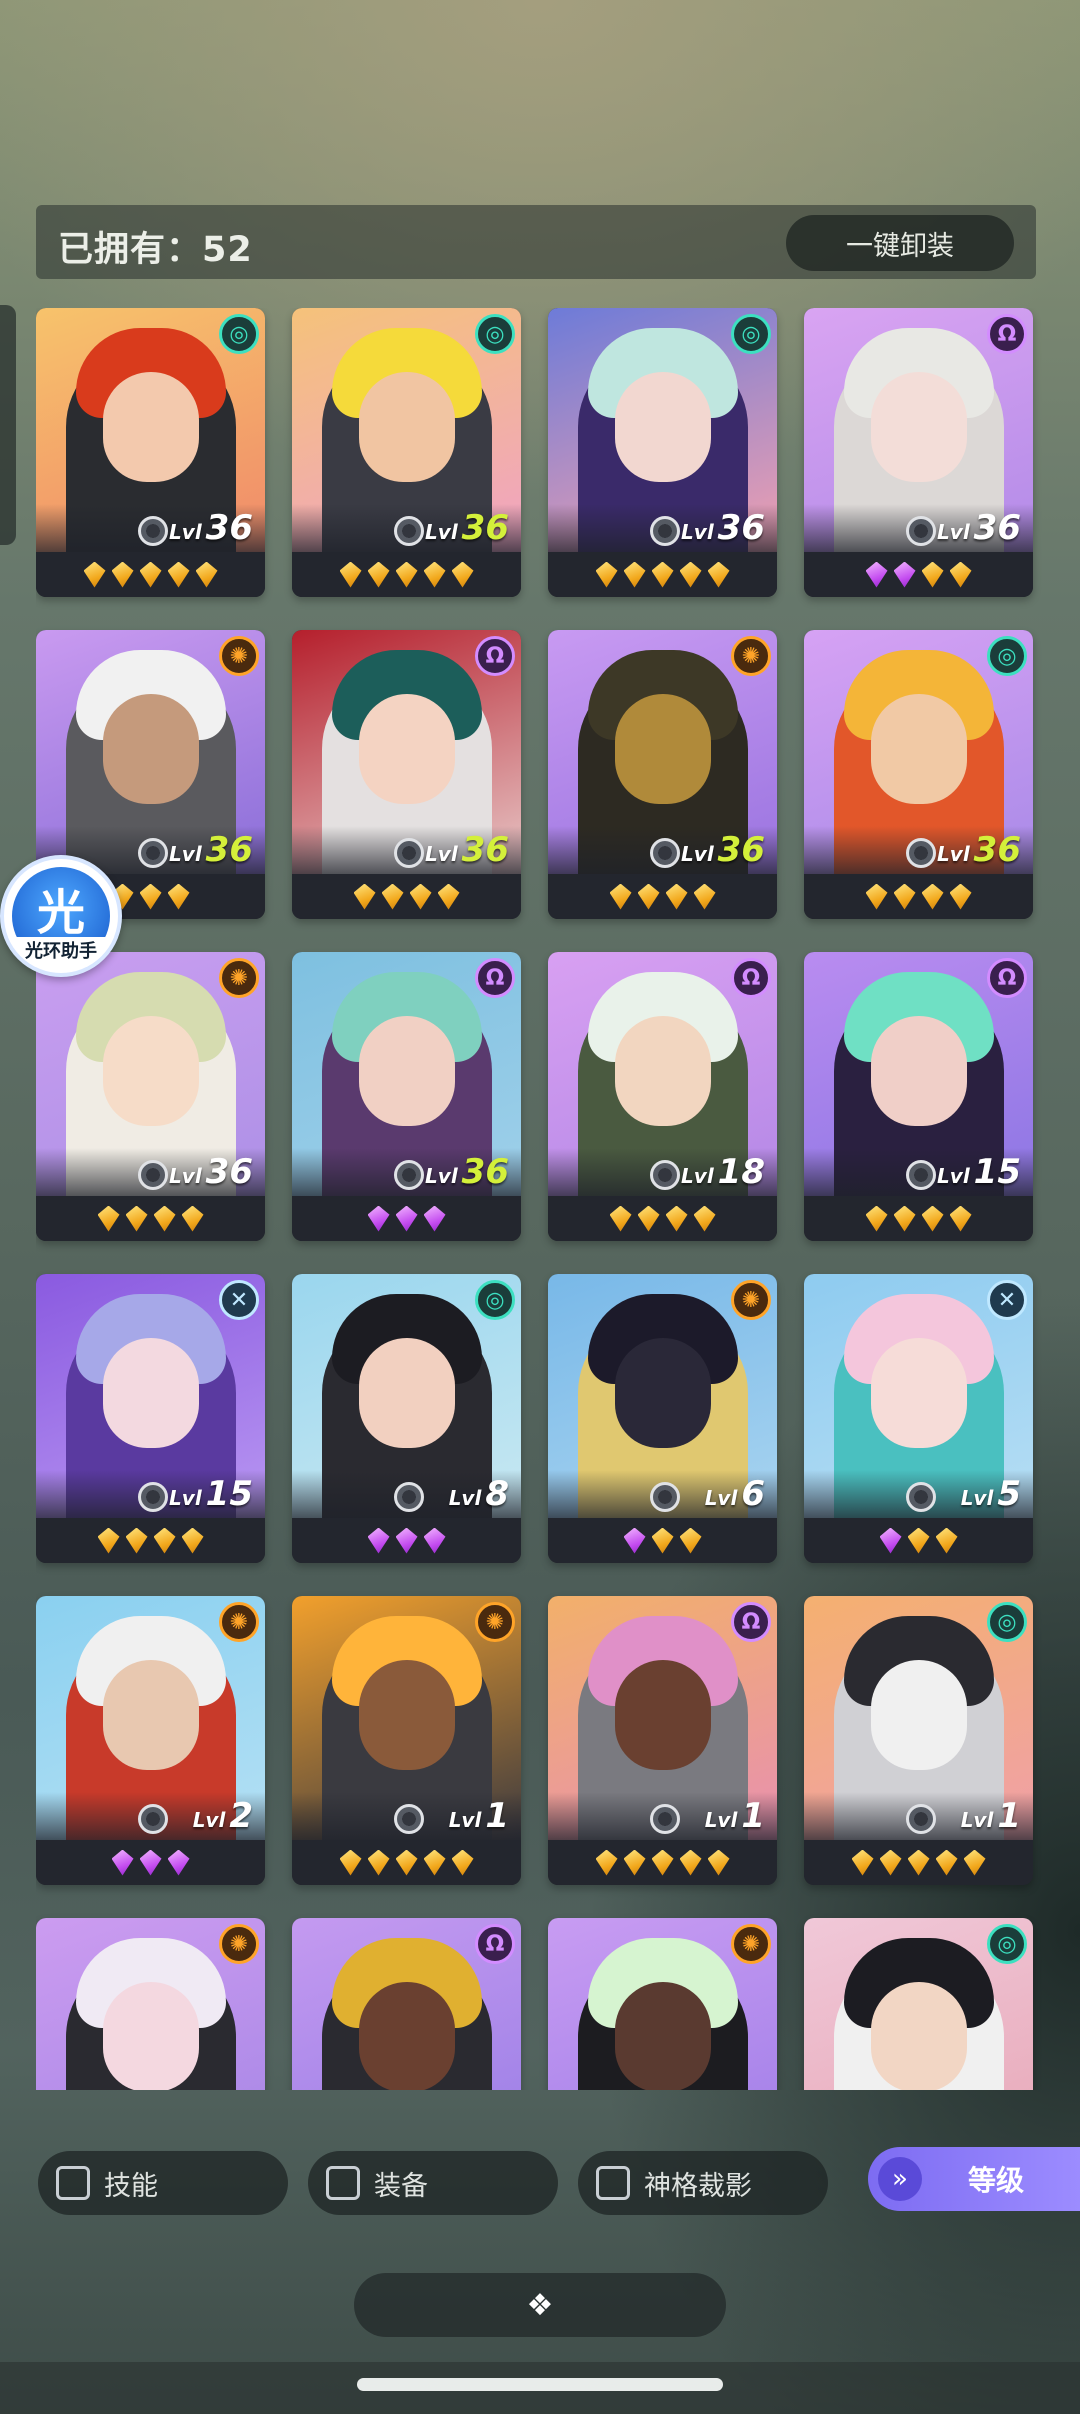 The width and height of the screenshot is (1080, 2414). I want to click on hero-card: ✺ Lvl 2, so click(150, 1740).